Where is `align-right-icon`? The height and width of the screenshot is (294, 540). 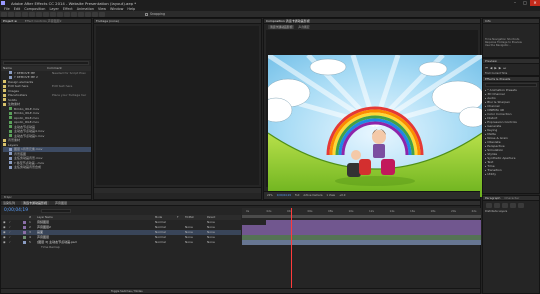 align-right-icon is located at coordinates (505, 205).